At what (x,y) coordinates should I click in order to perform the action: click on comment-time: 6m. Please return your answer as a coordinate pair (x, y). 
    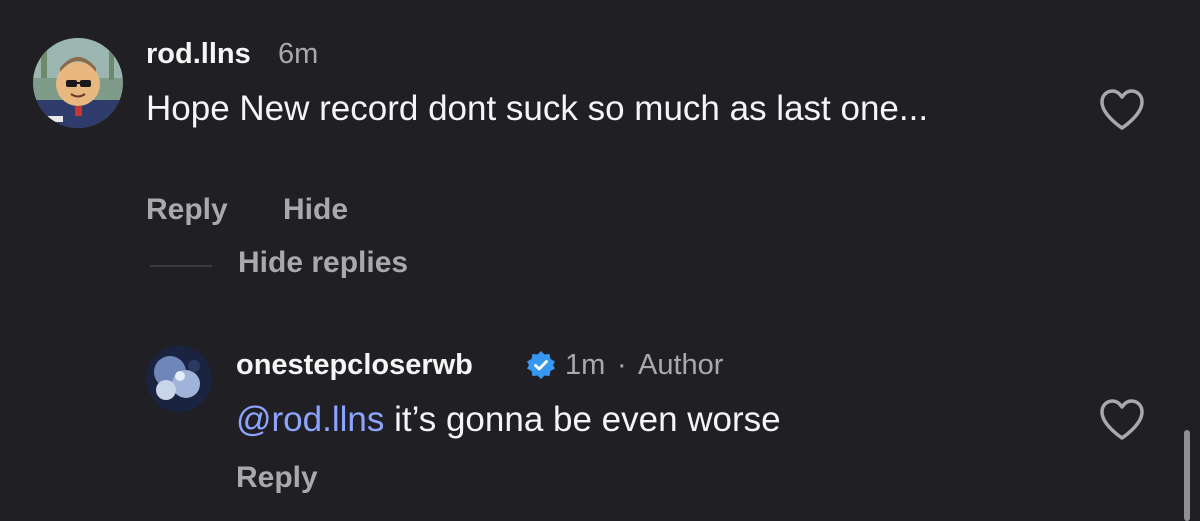
    Looking at the image, I should click on (298, 54).